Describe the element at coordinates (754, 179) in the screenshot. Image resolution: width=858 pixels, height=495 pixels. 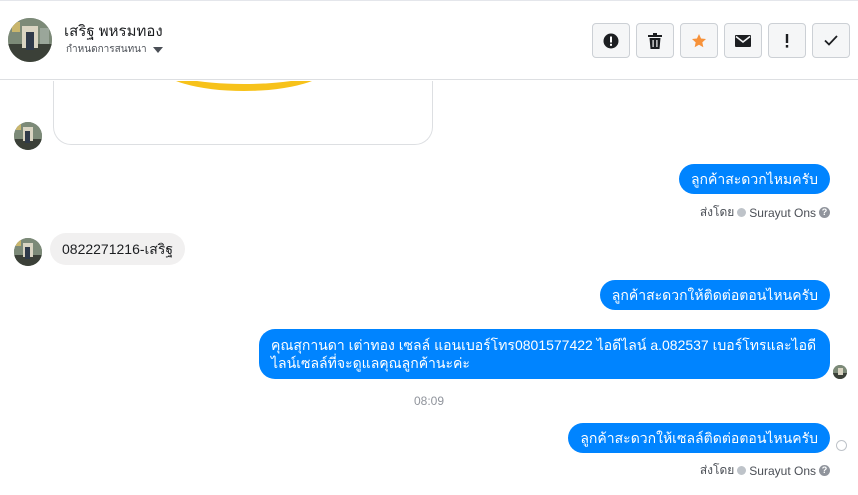
I see `outgoing-message: ลูกค้าสะดวกไหมครับ` at that location.